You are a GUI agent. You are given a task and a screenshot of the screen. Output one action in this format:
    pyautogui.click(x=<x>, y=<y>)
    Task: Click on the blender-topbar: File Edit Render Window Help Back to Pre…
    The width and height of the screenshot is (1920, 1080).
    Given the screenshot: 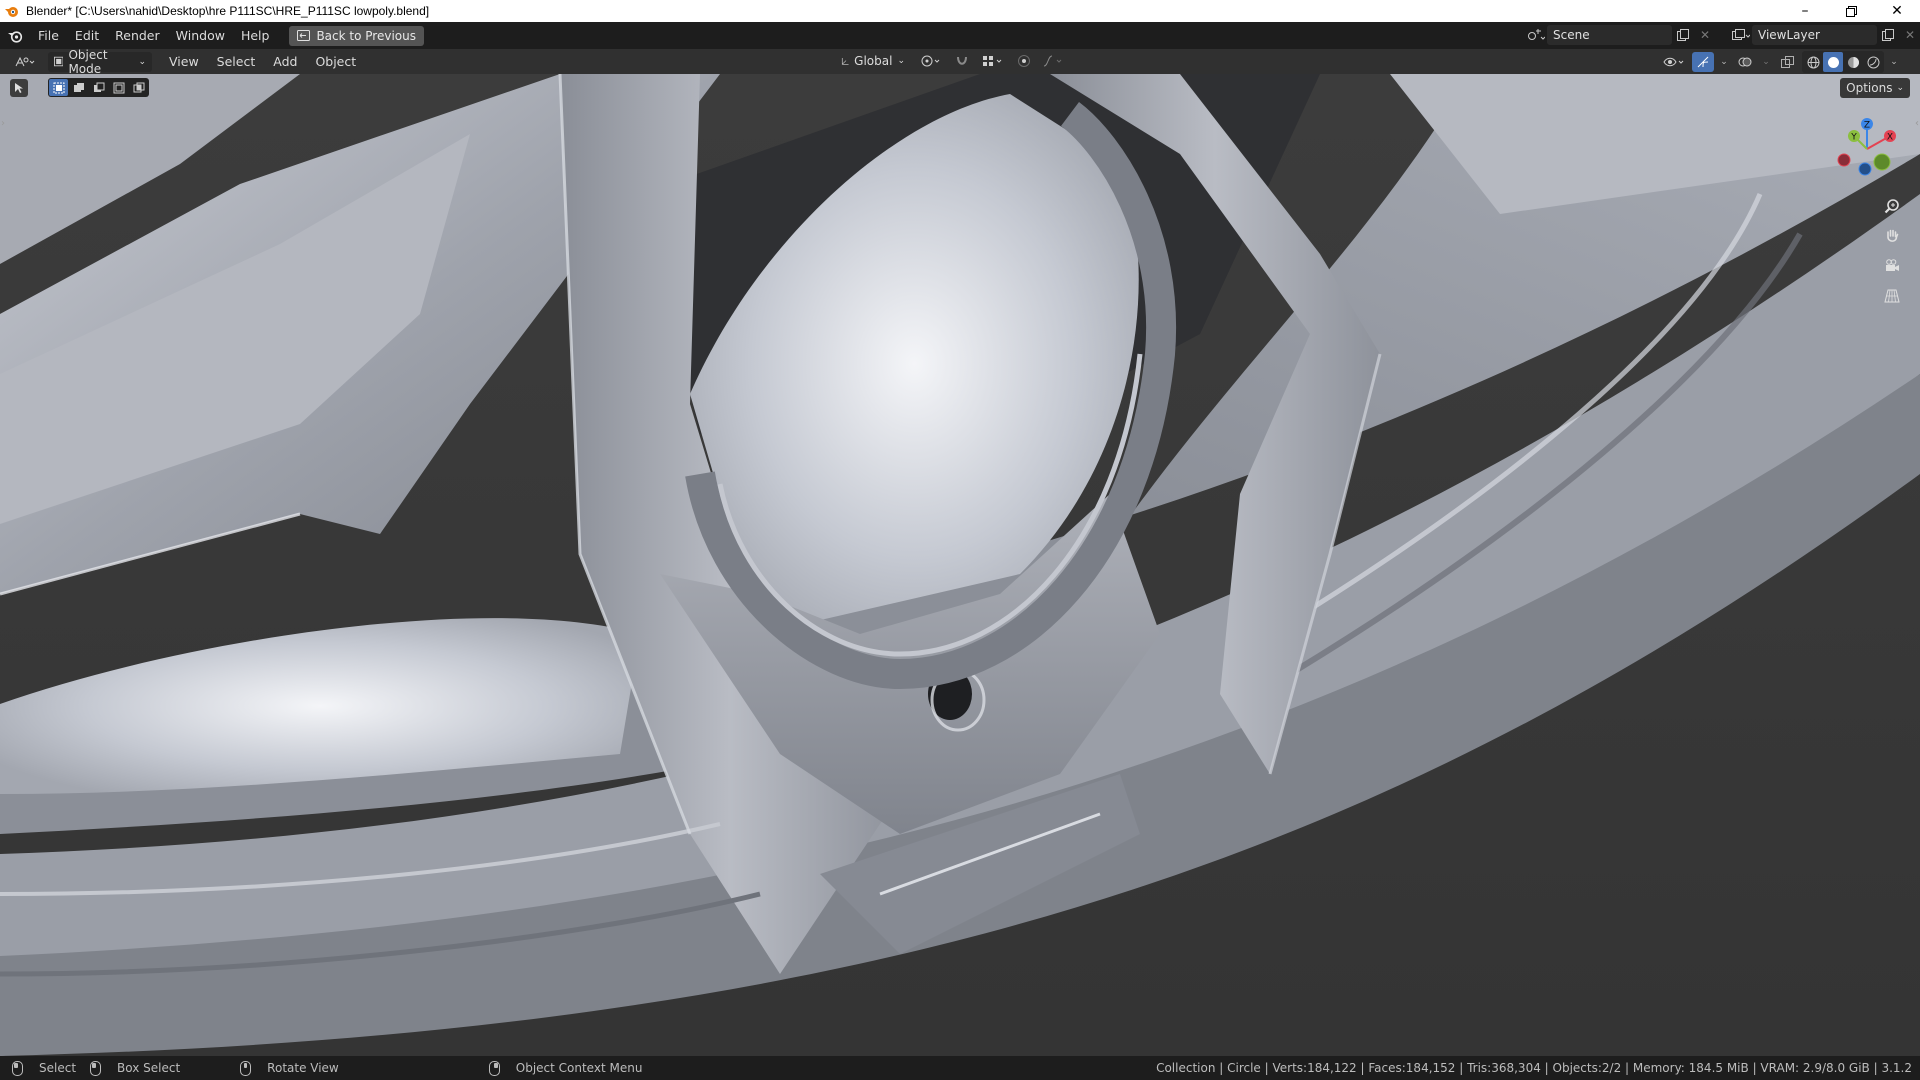 What is the action you would take?
    pyautogui.click(x=960, y=35)
    